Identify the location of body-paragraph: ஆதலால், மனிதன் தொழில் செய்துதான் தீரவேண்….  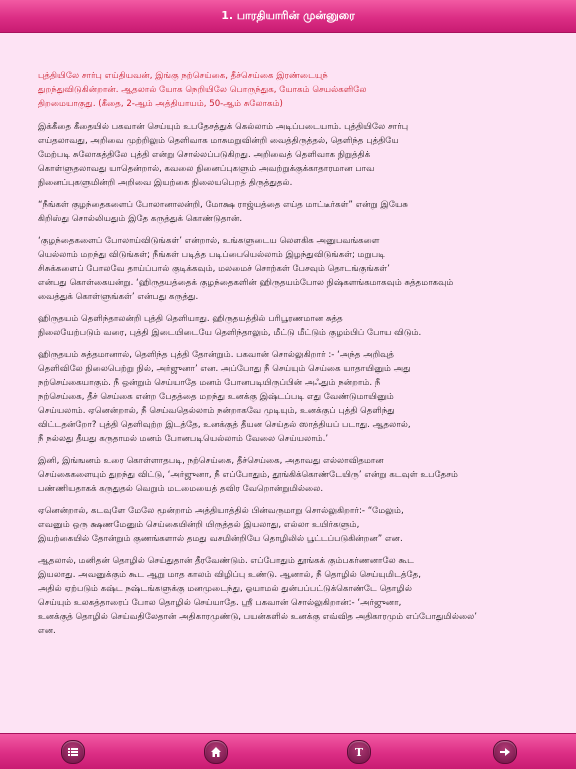
(258, 596).